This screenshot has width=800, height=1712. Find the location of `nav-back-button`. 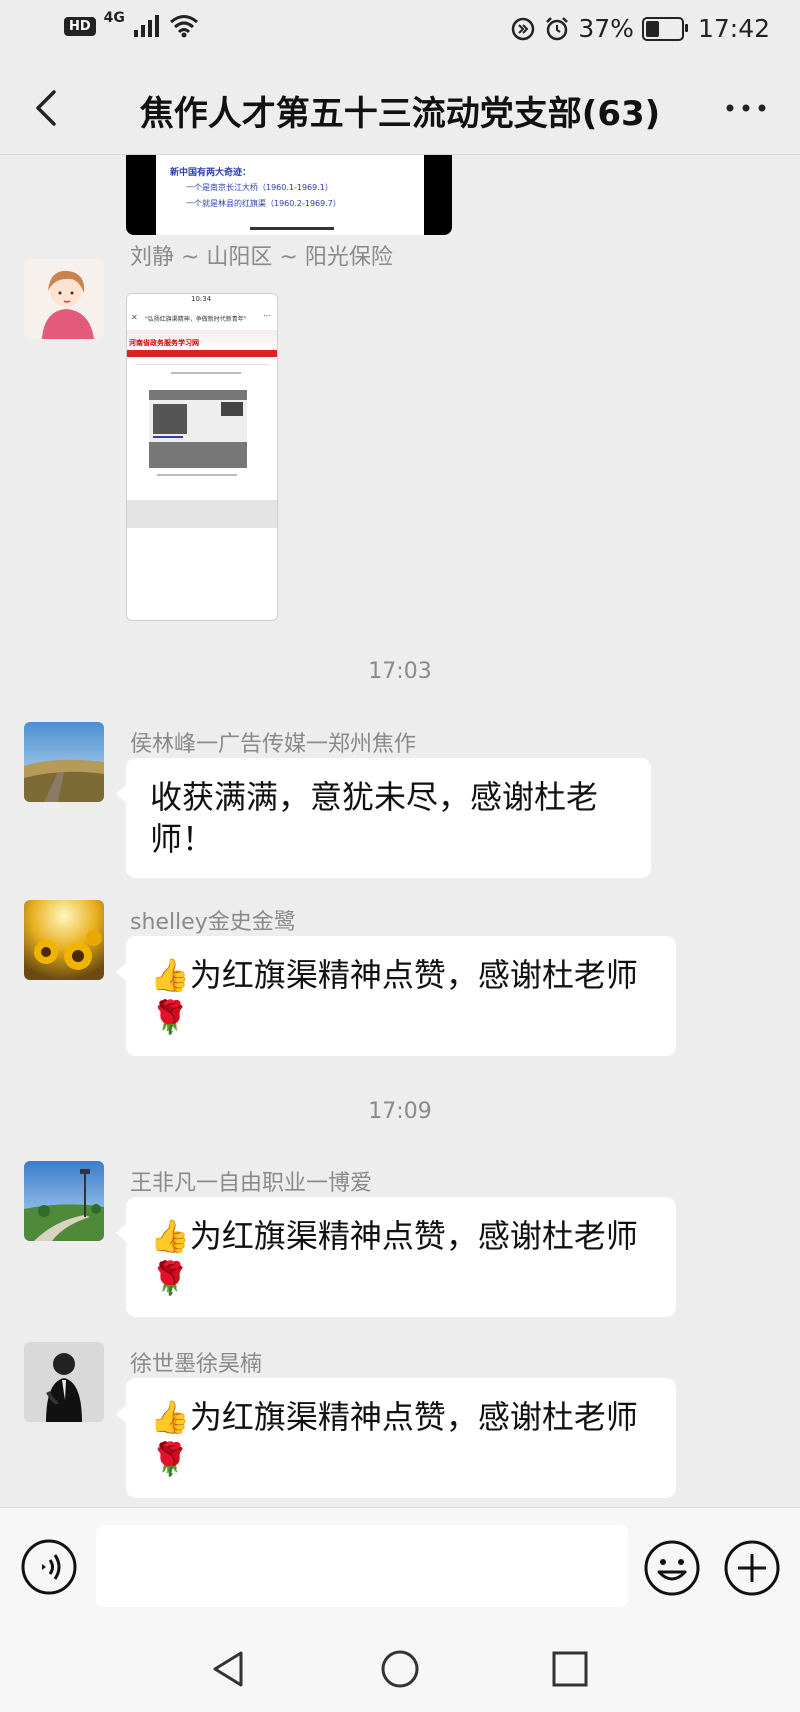

nav-back-button is located at coordinates (229, 1669).